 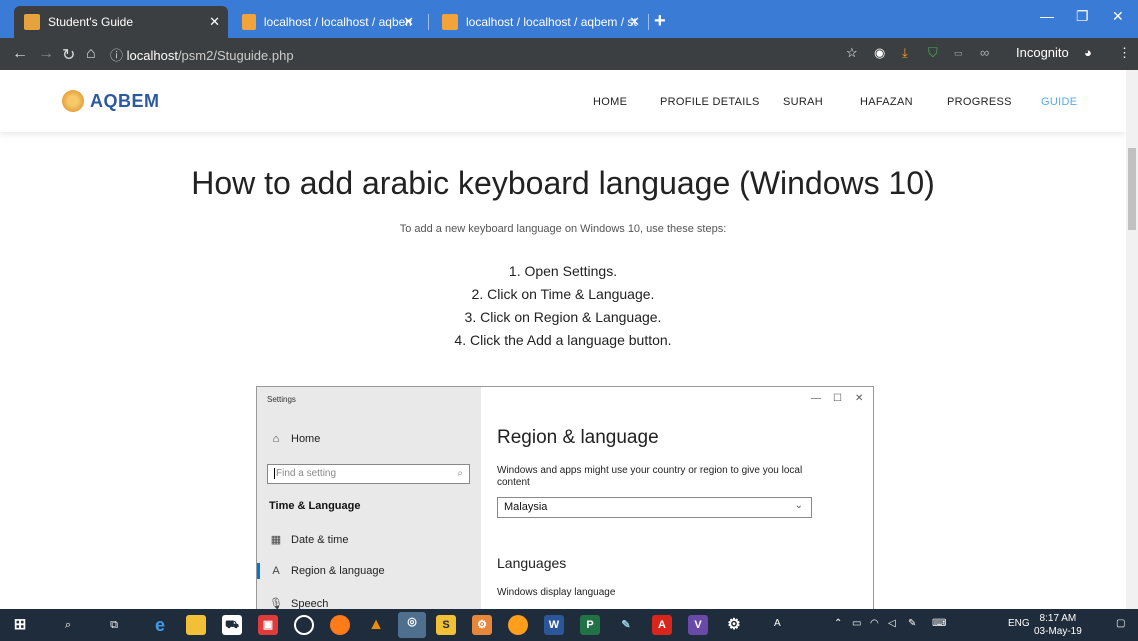 I want to click on extension-fingerprint-icon: ◉, so click(x=879, y=53).